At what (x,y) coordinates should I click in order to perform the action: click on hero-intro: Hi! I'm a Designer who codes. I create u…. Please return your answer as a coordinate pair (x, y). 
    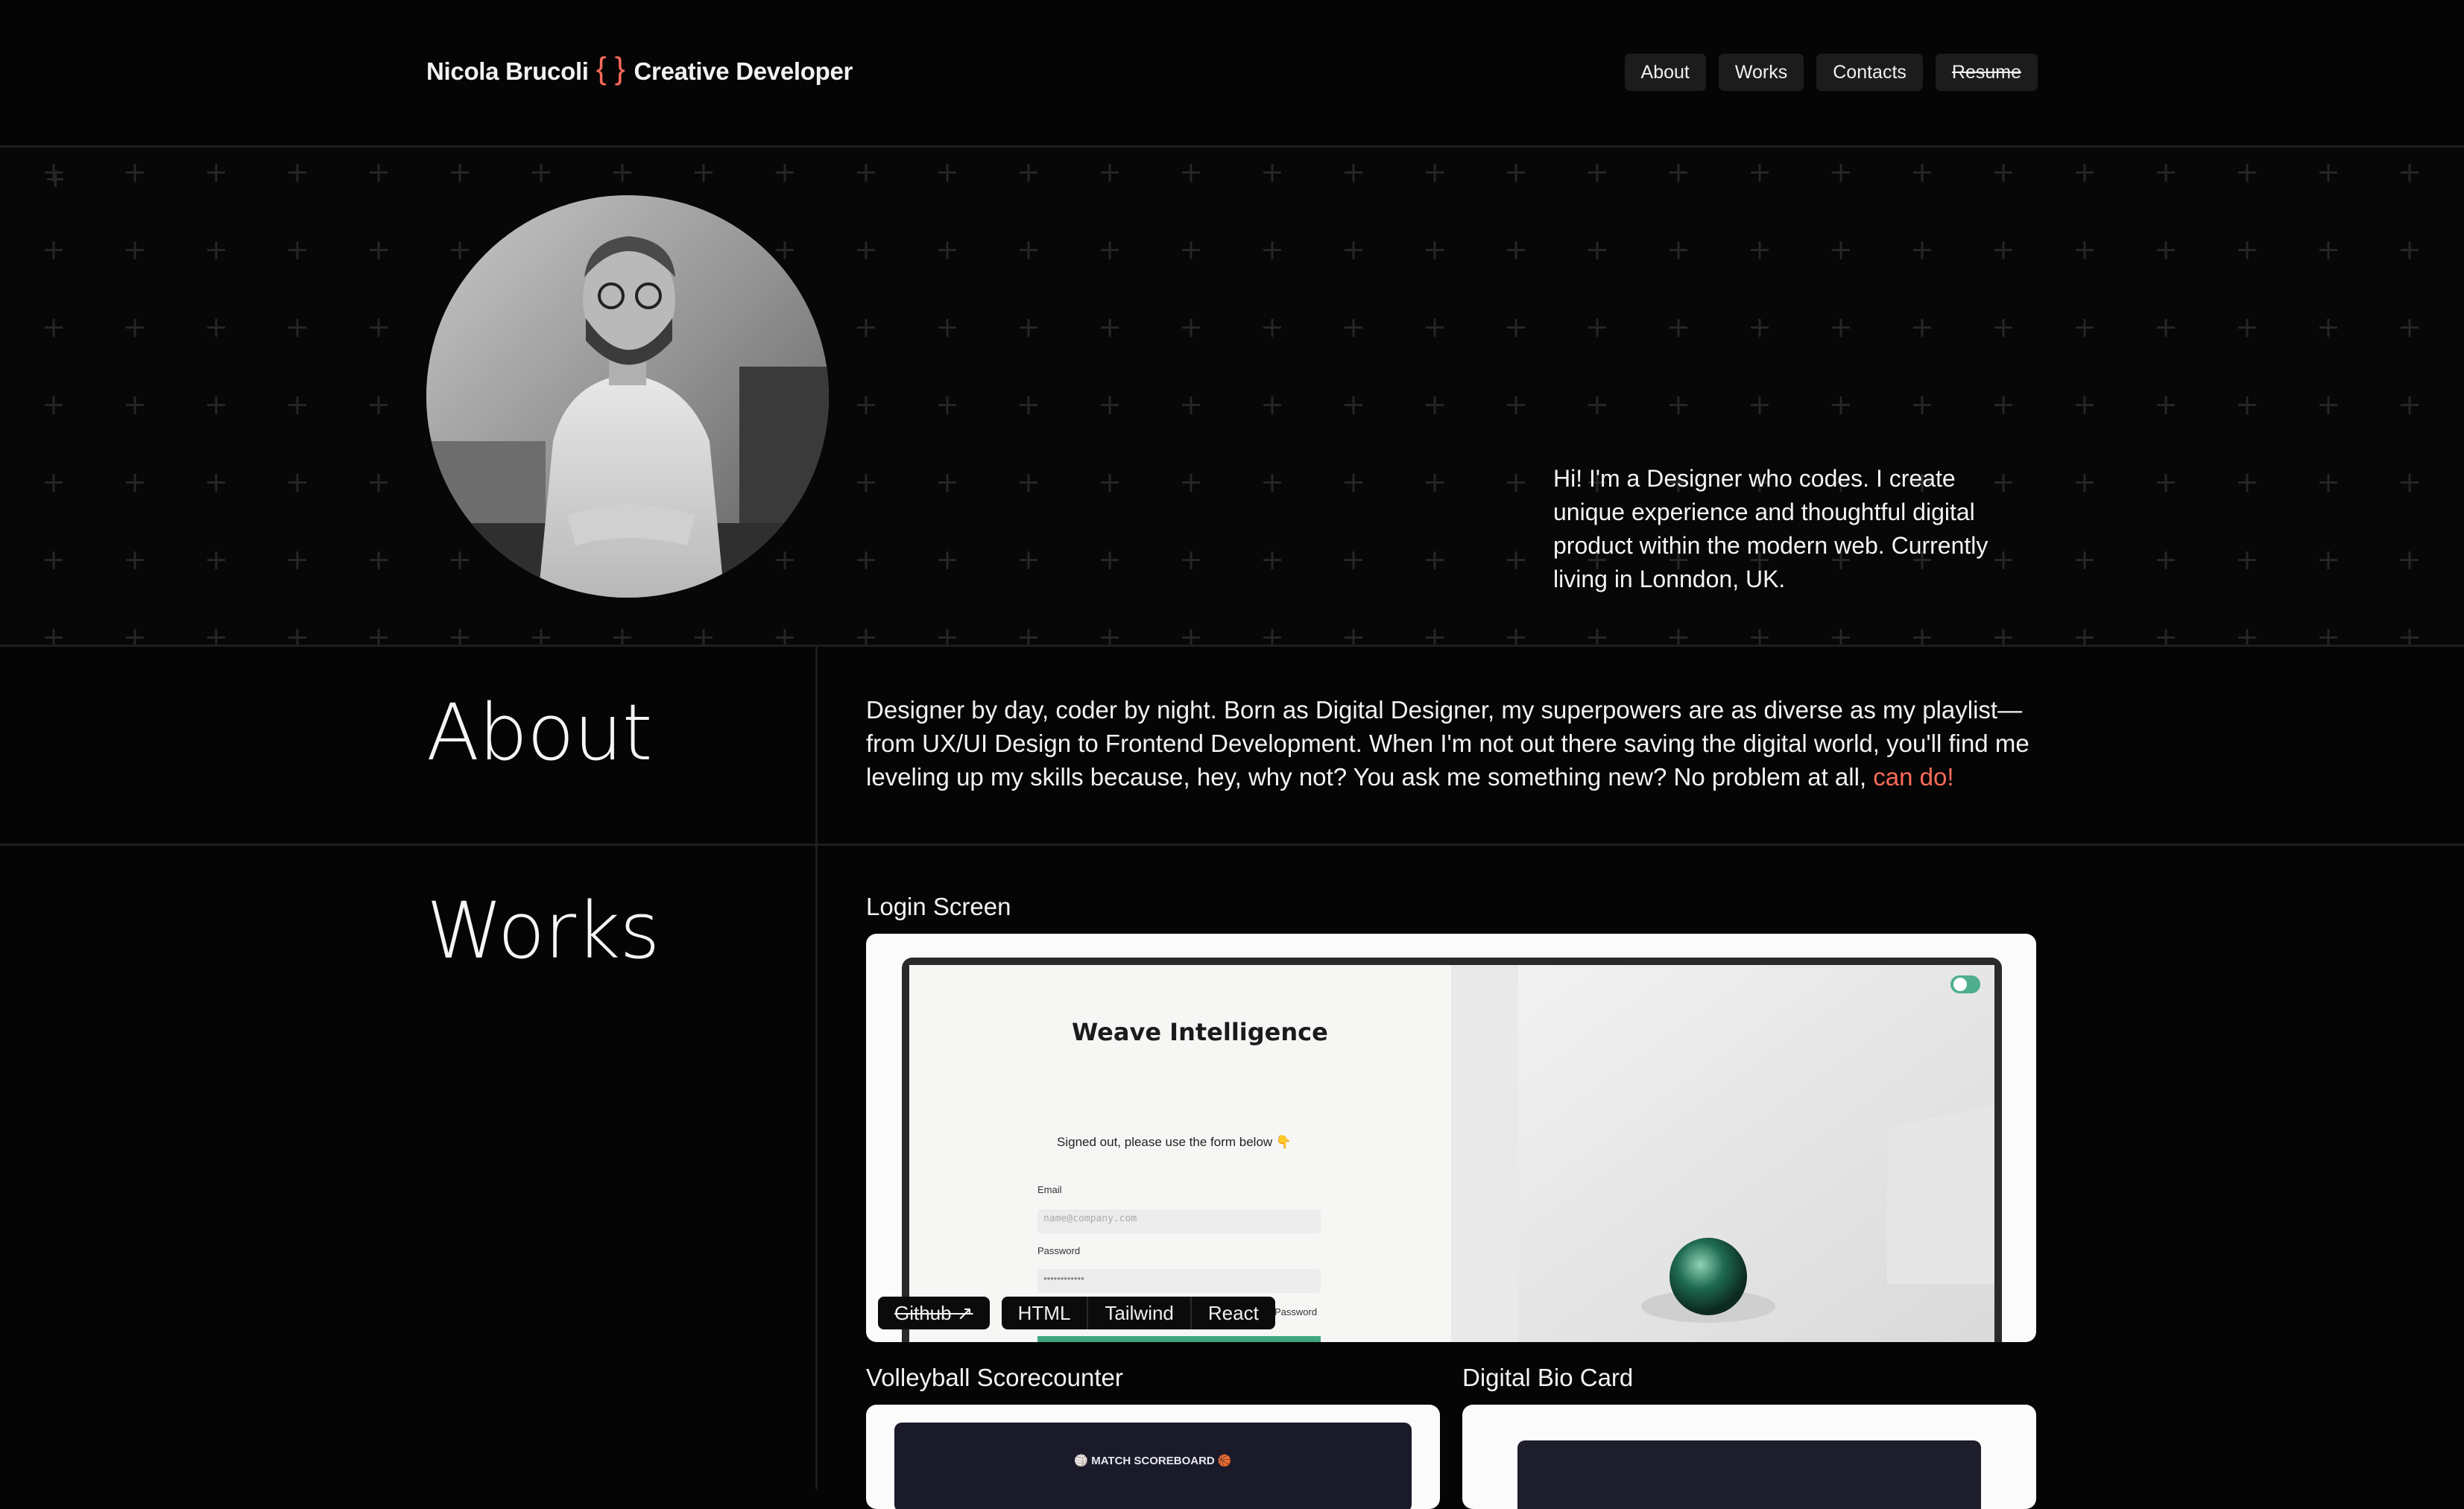
    Looking at the image, I should click on (1770, 528).